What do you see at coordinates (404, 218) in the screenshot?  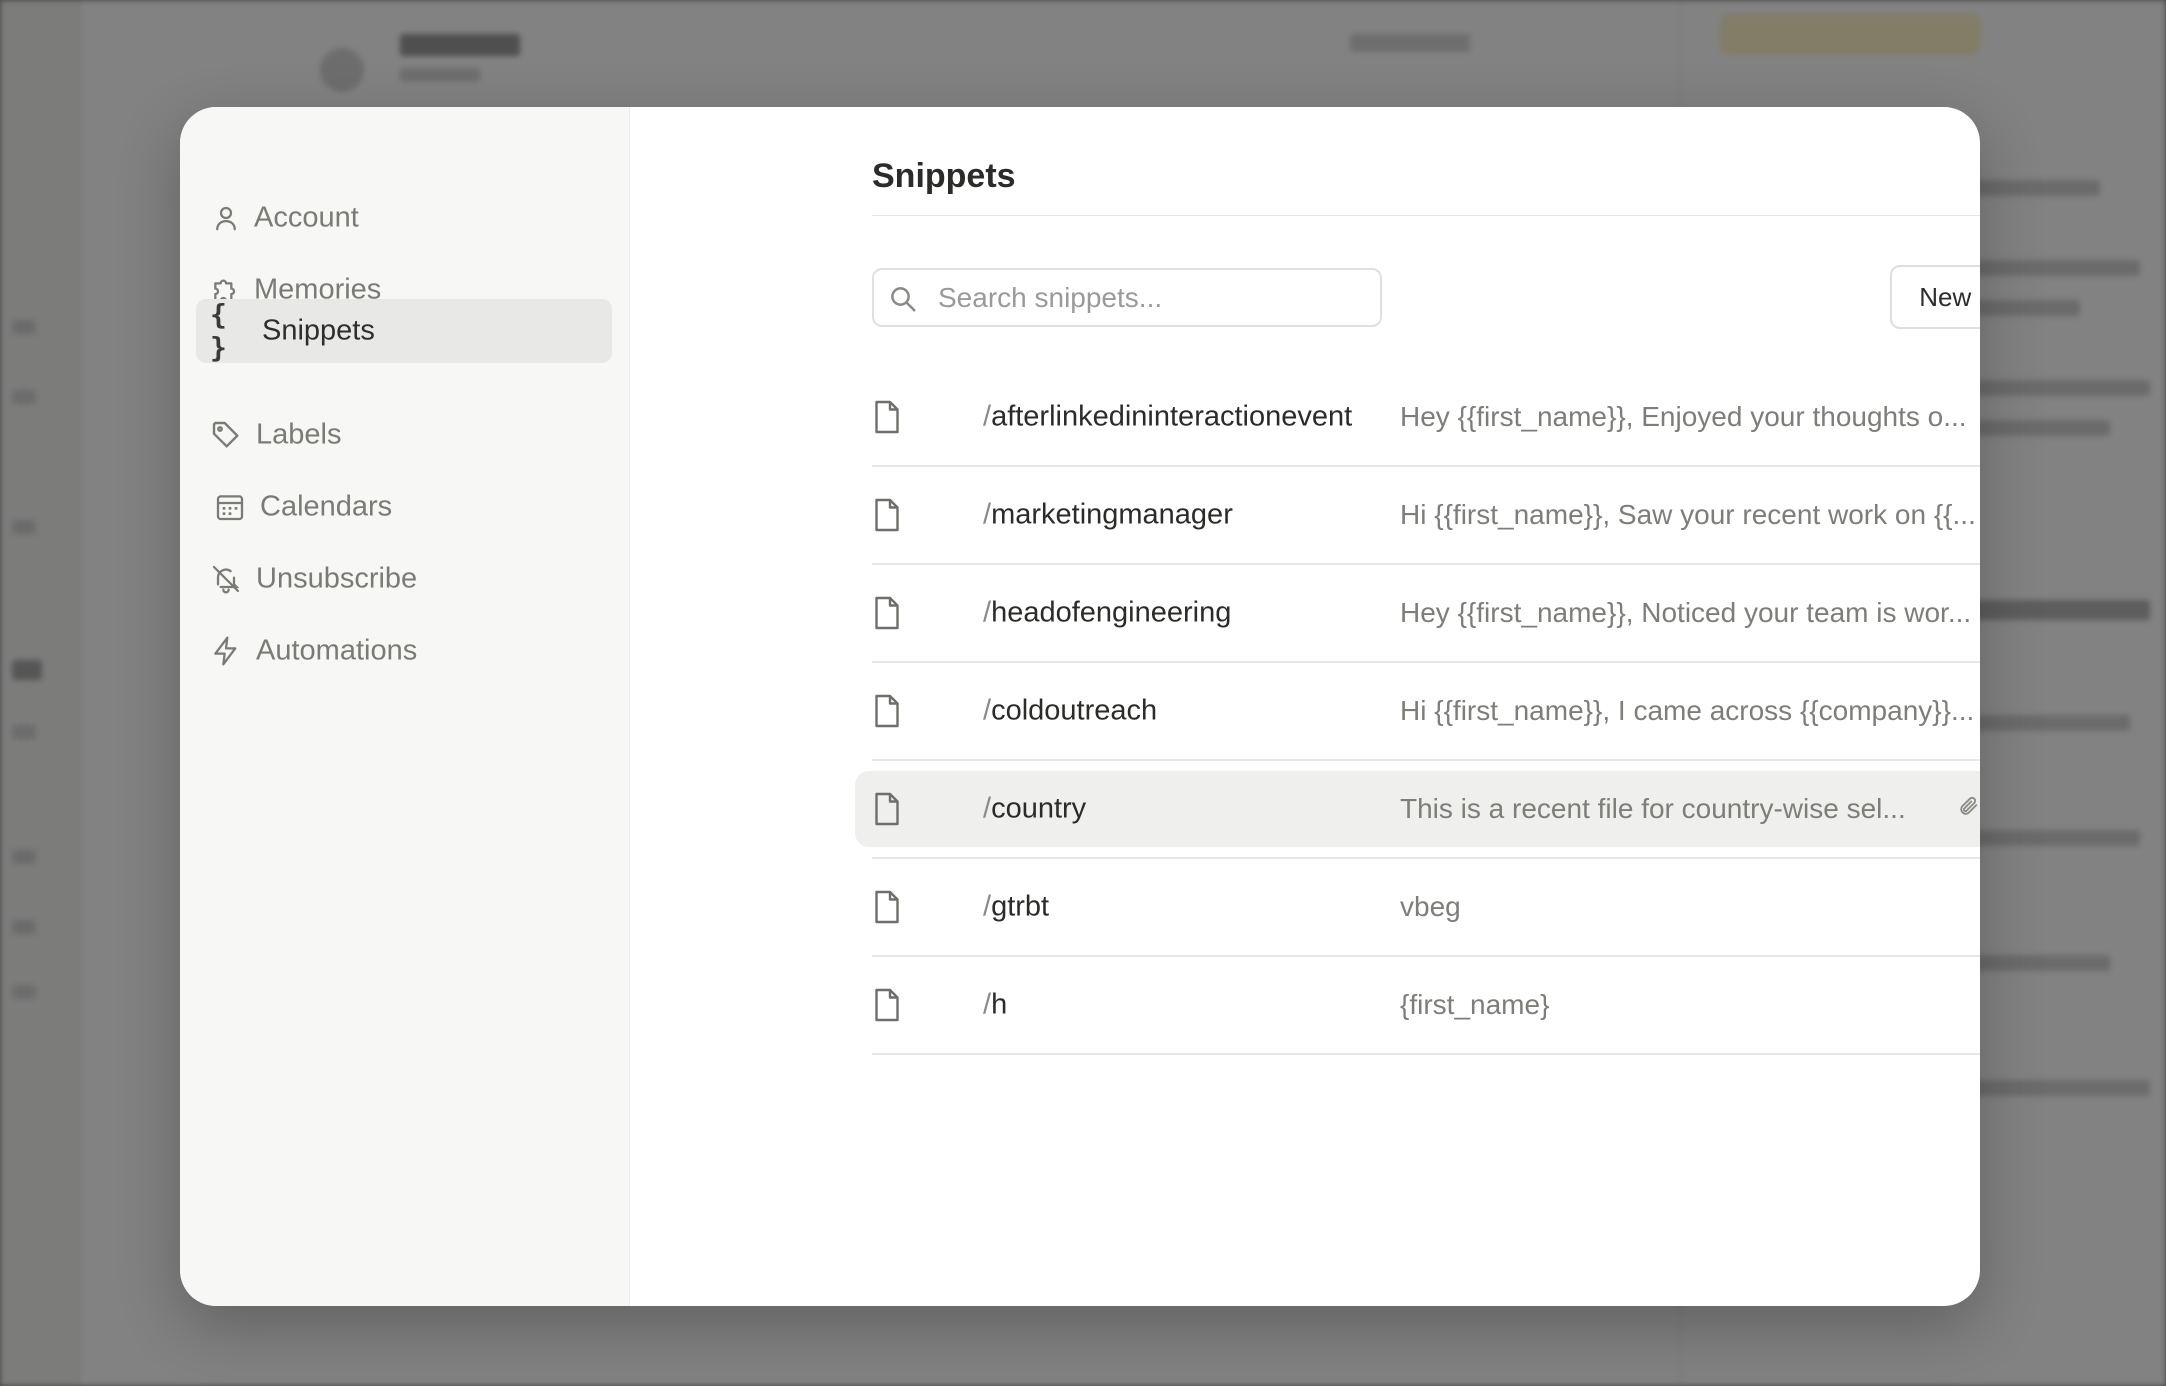 I see `sidebar-item-account: Account` at bounding box center [404, 218].